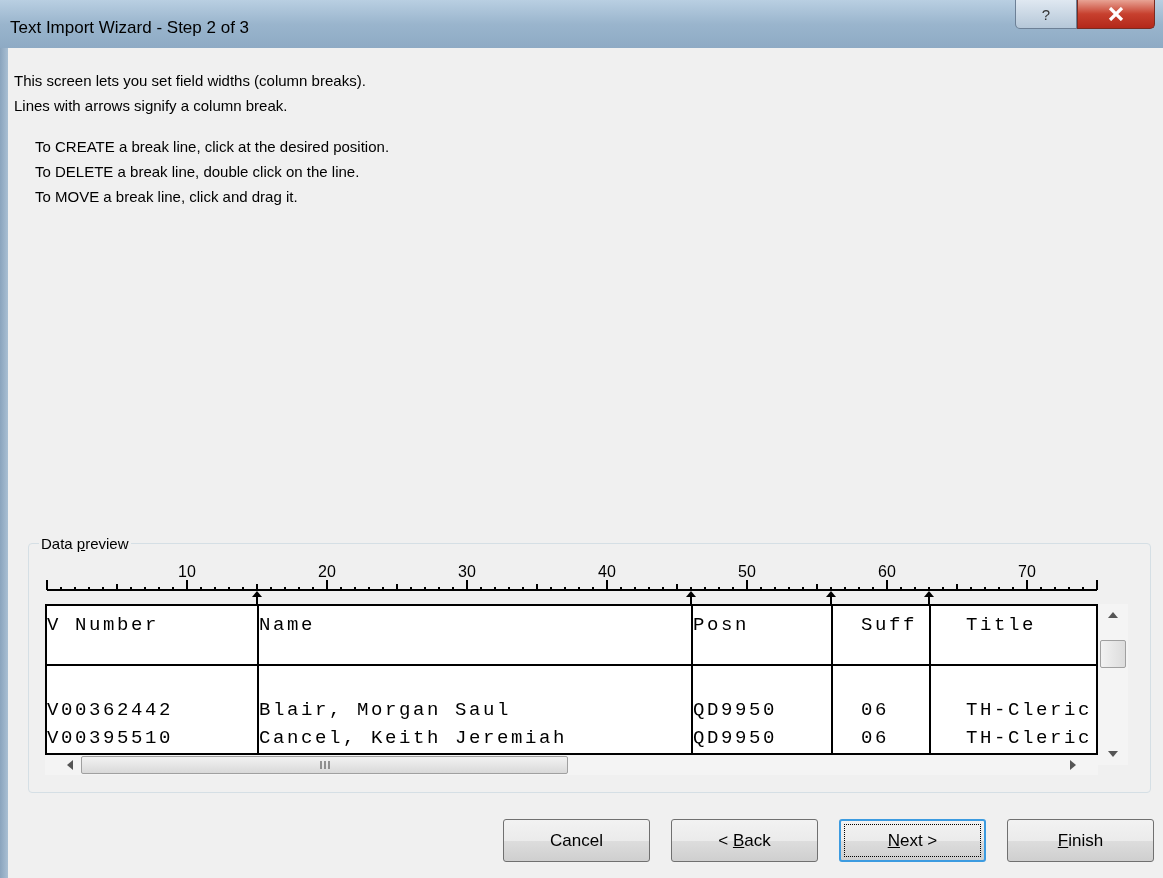 This screenshot has height=878, width=1163. I want to click on back-button: < Back, so click(744, 840).